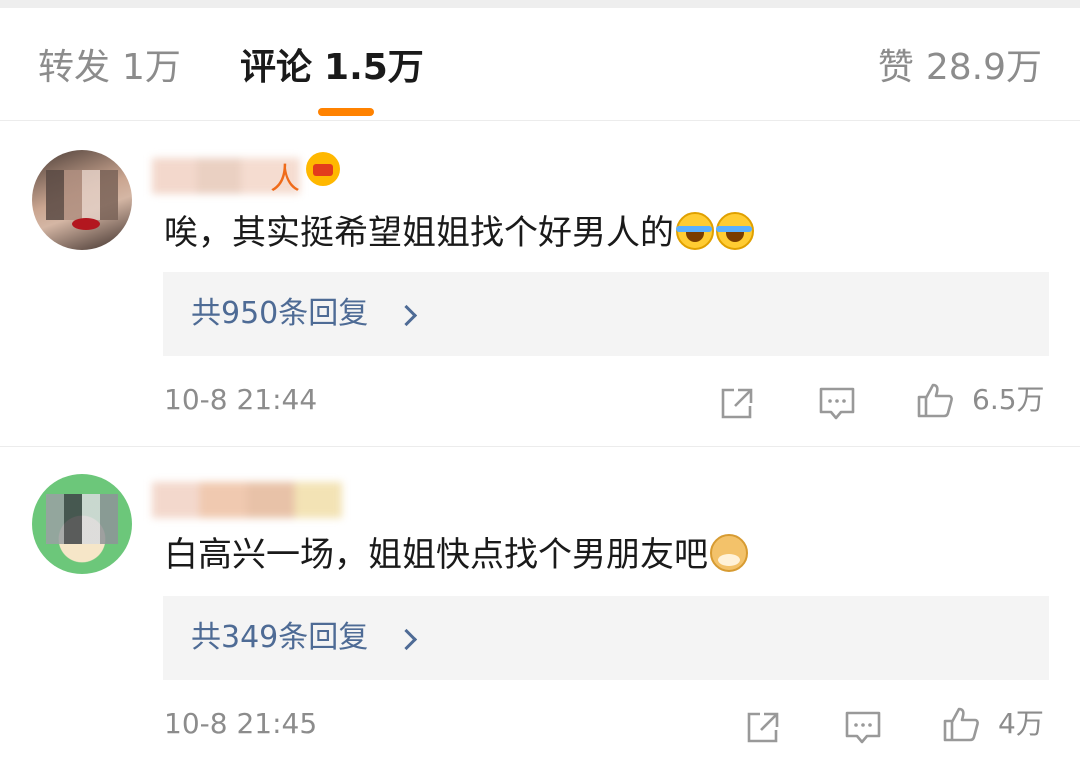 The image size is (1080, 770). I want to click on like-count: 4万, so click(1021, 723).